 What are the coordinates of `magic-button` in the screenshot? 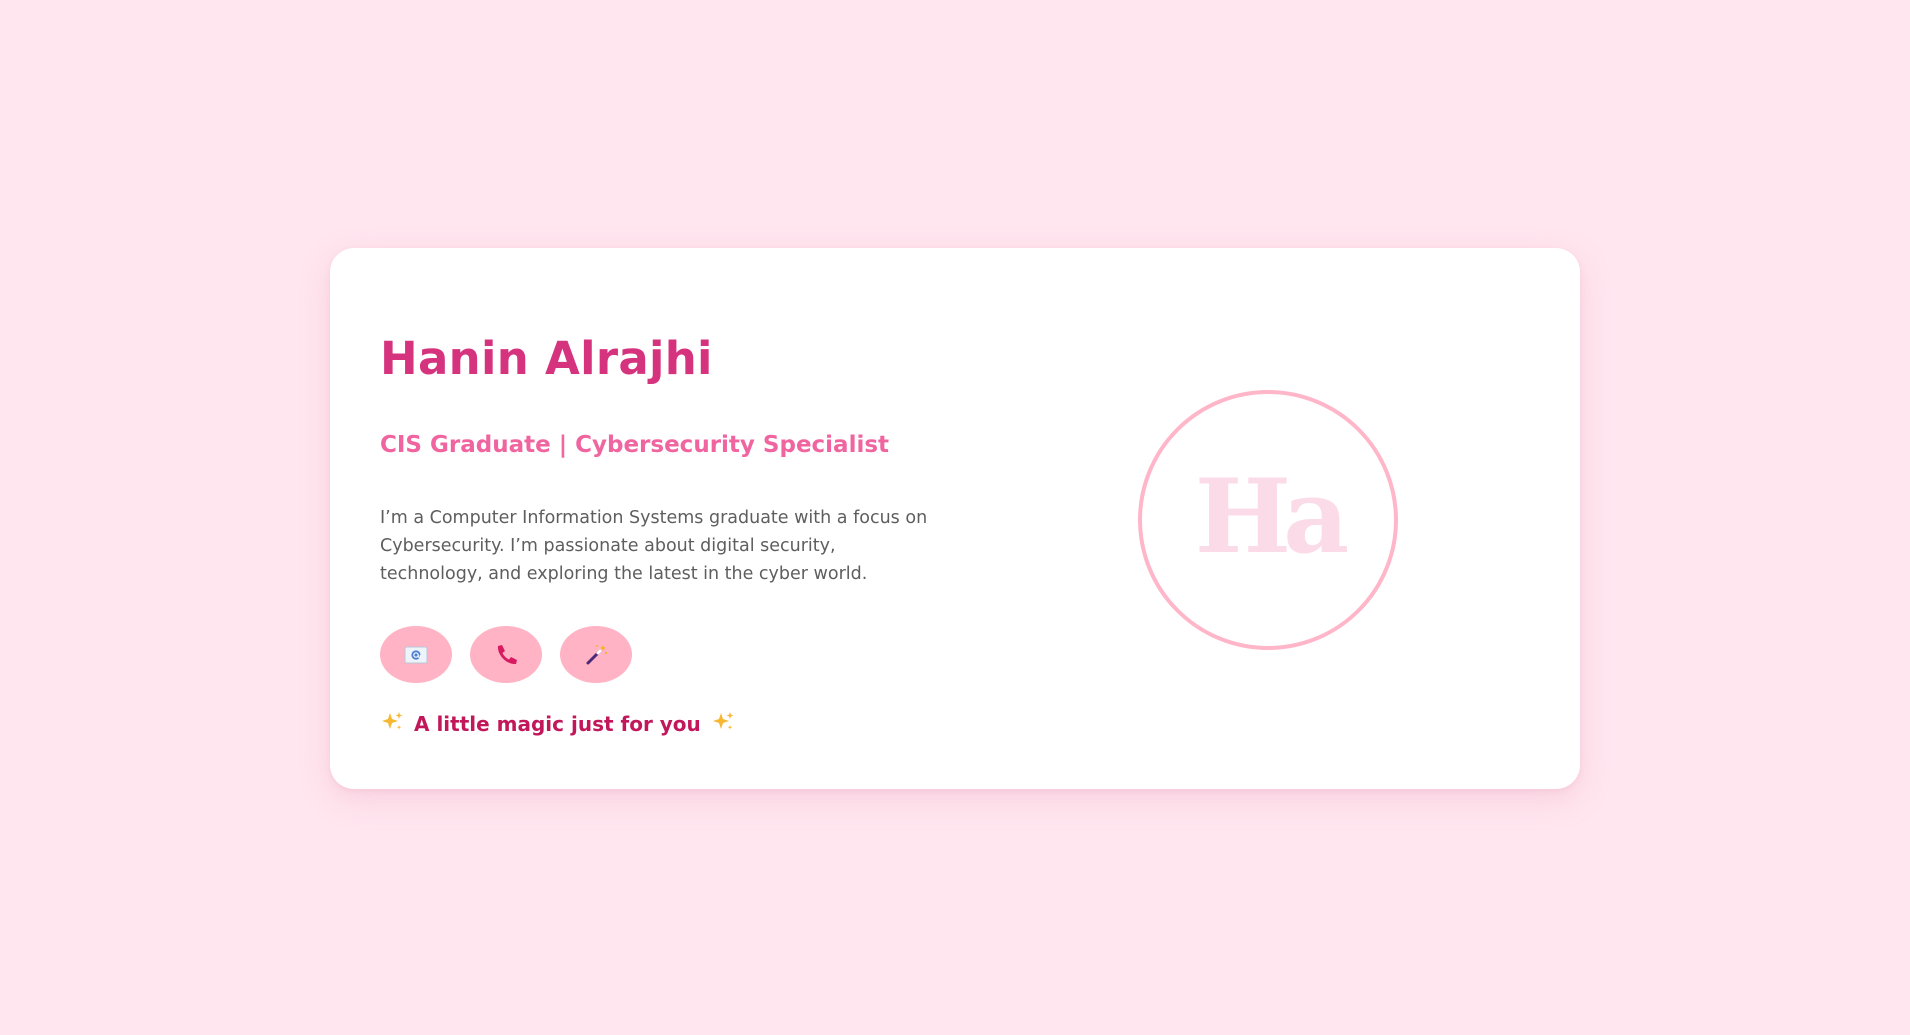 It's located at (596, 654).